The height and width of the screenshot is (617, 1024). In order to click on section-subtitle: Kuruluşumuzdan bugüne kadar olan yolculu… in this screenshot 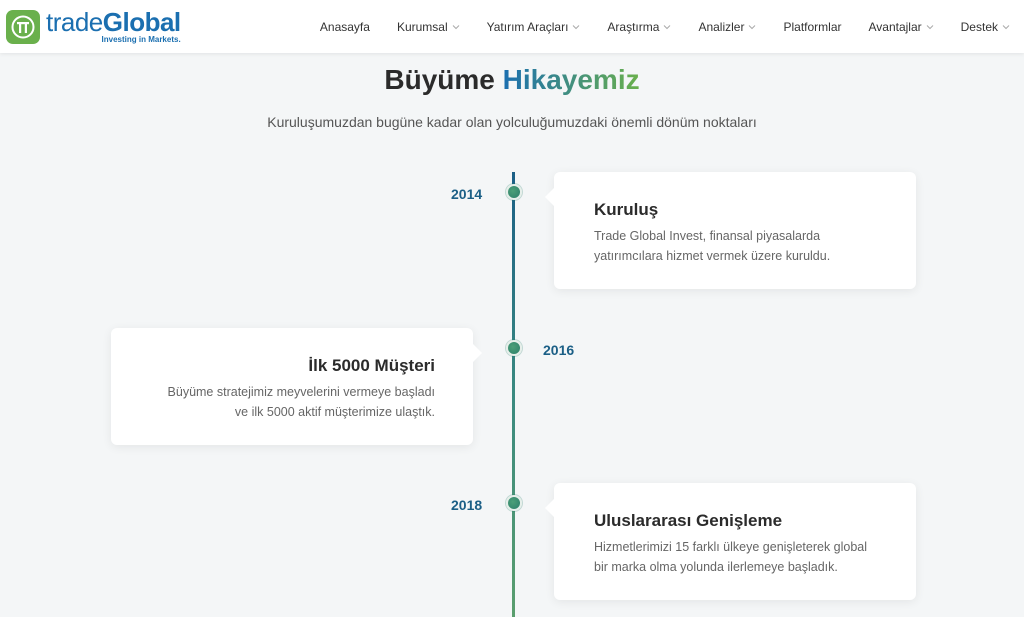, I will do `click(512, 122)`.